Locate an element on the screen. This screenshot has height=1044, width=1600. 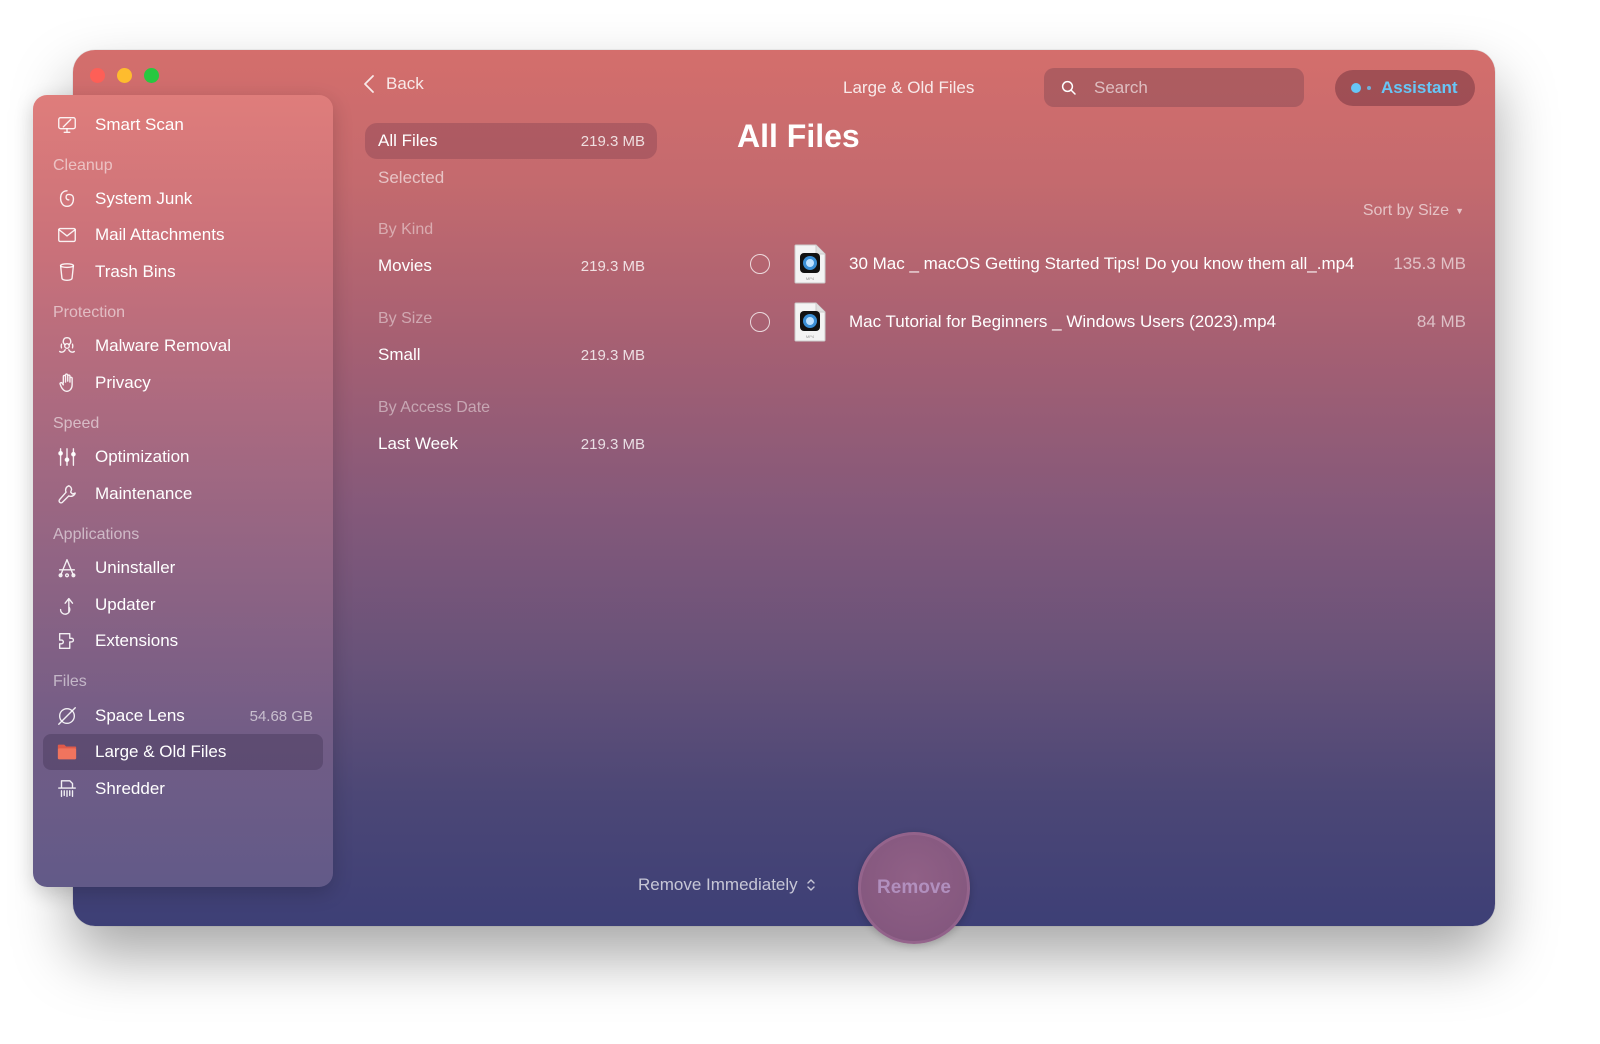
remove-mode-dropdown: Remove Immediately is located at coordinates (727, 885).